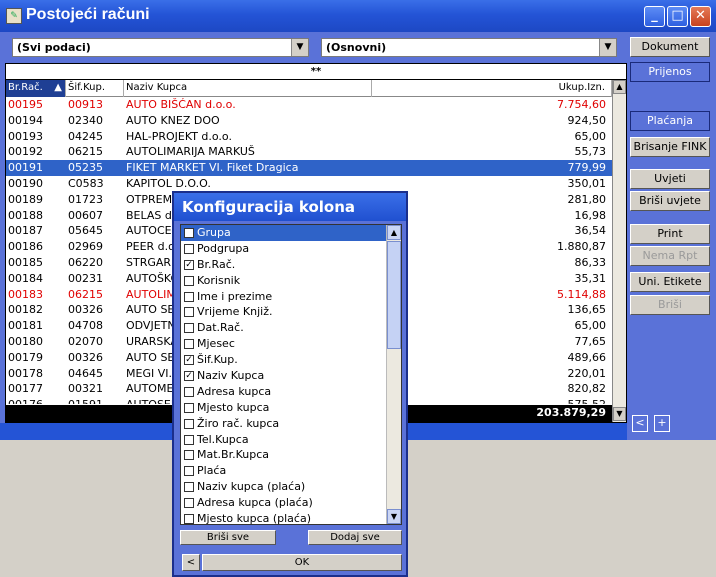 This screenshot has height=577, width=716. Describe the element at coordinates (581, 294) in the screenshot. I see `cell-ukup-izn: 5.114,88` at that location.